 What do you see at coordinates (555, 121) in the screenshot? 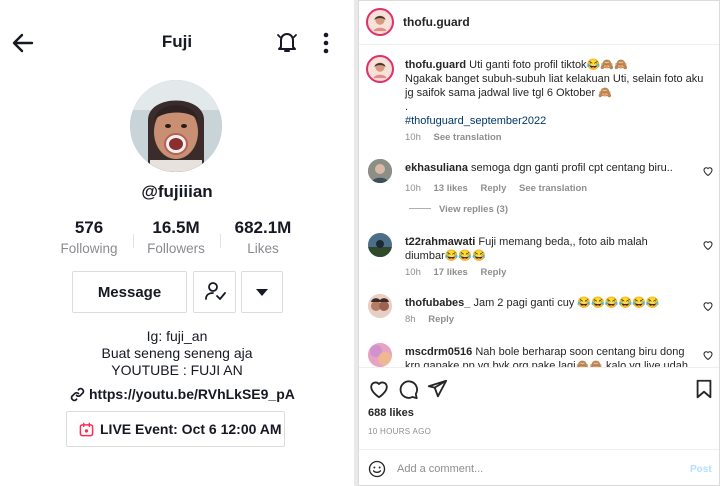
I see `hashtag-link: #thofuguard_september2022` at bounding box center [555, 121].